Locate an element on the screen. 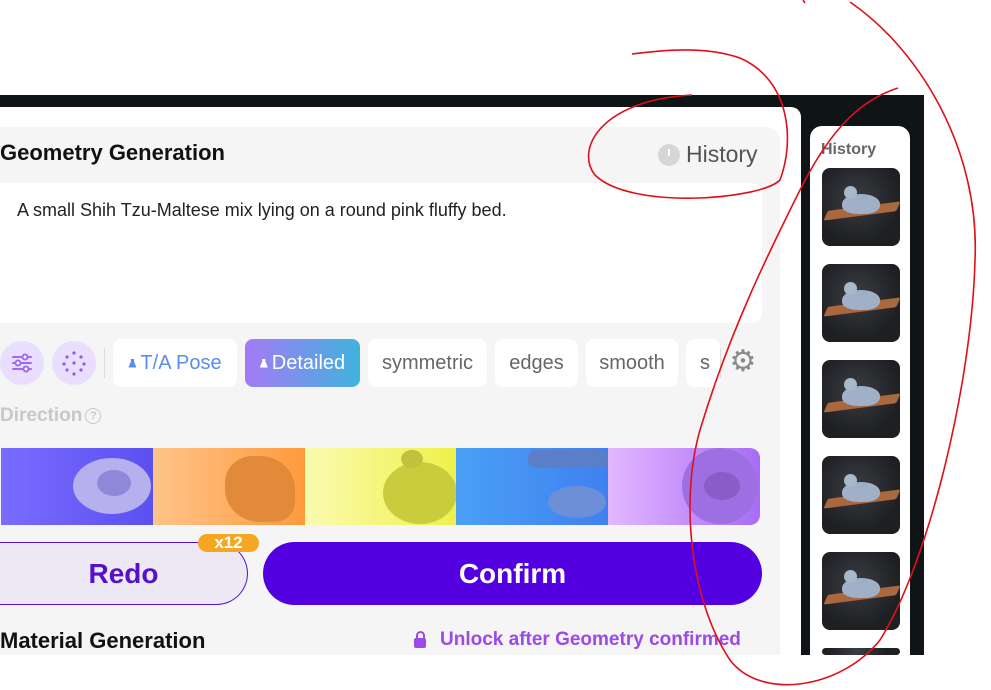  redo-count-badge: x12 is located at coordinates (228, 543).